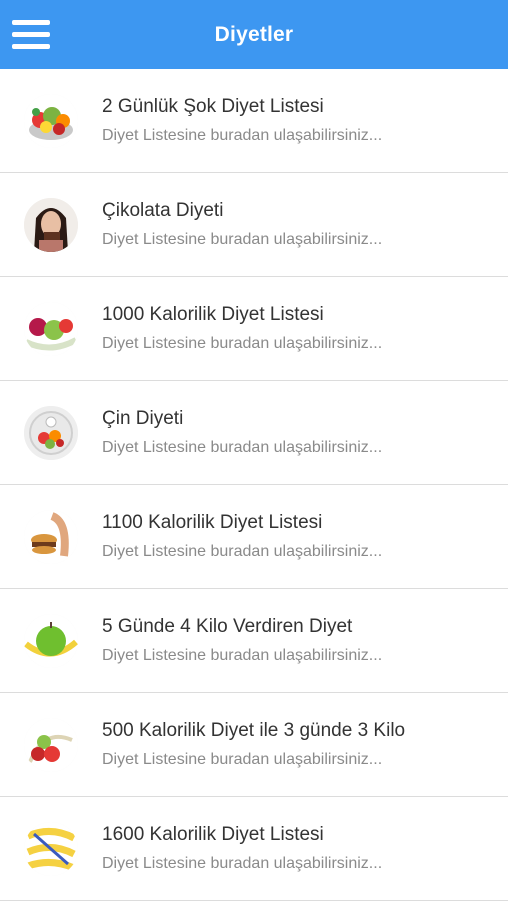 The image size is (508, 901). I want to click on item-title: 1100 Kalorilik Diyet Listesi, so click(212, 522).